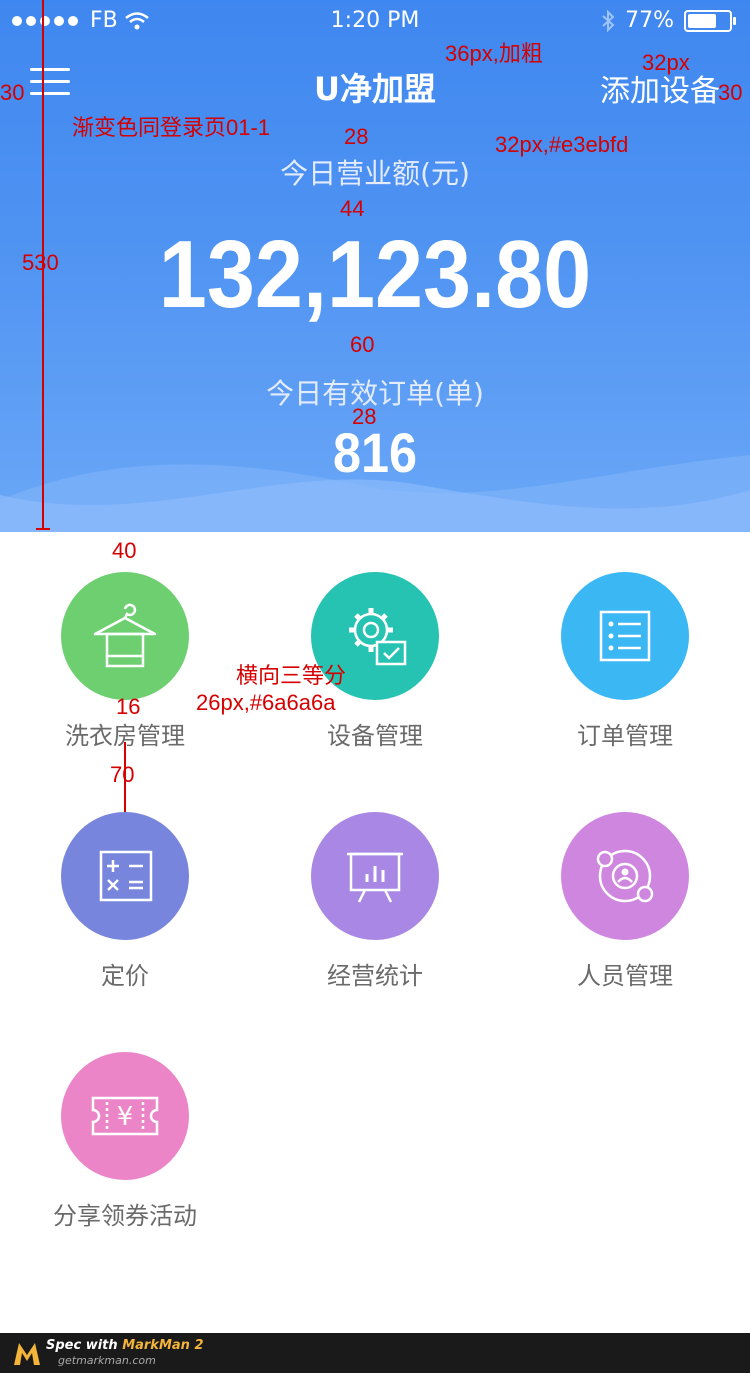 Image resolution: width=750 pixels, height=1373 pixels. Describe the element at coordinates (364, 416) in the screenshot. I see `annotation-28-bottom: 28` at that location.